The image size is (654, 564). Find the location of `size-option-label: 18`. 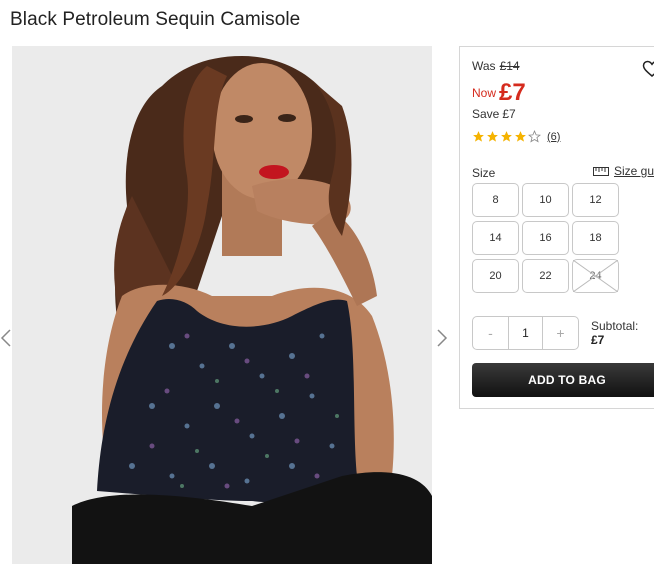

size-option-label: 18 is located at coordinates (595, 238).